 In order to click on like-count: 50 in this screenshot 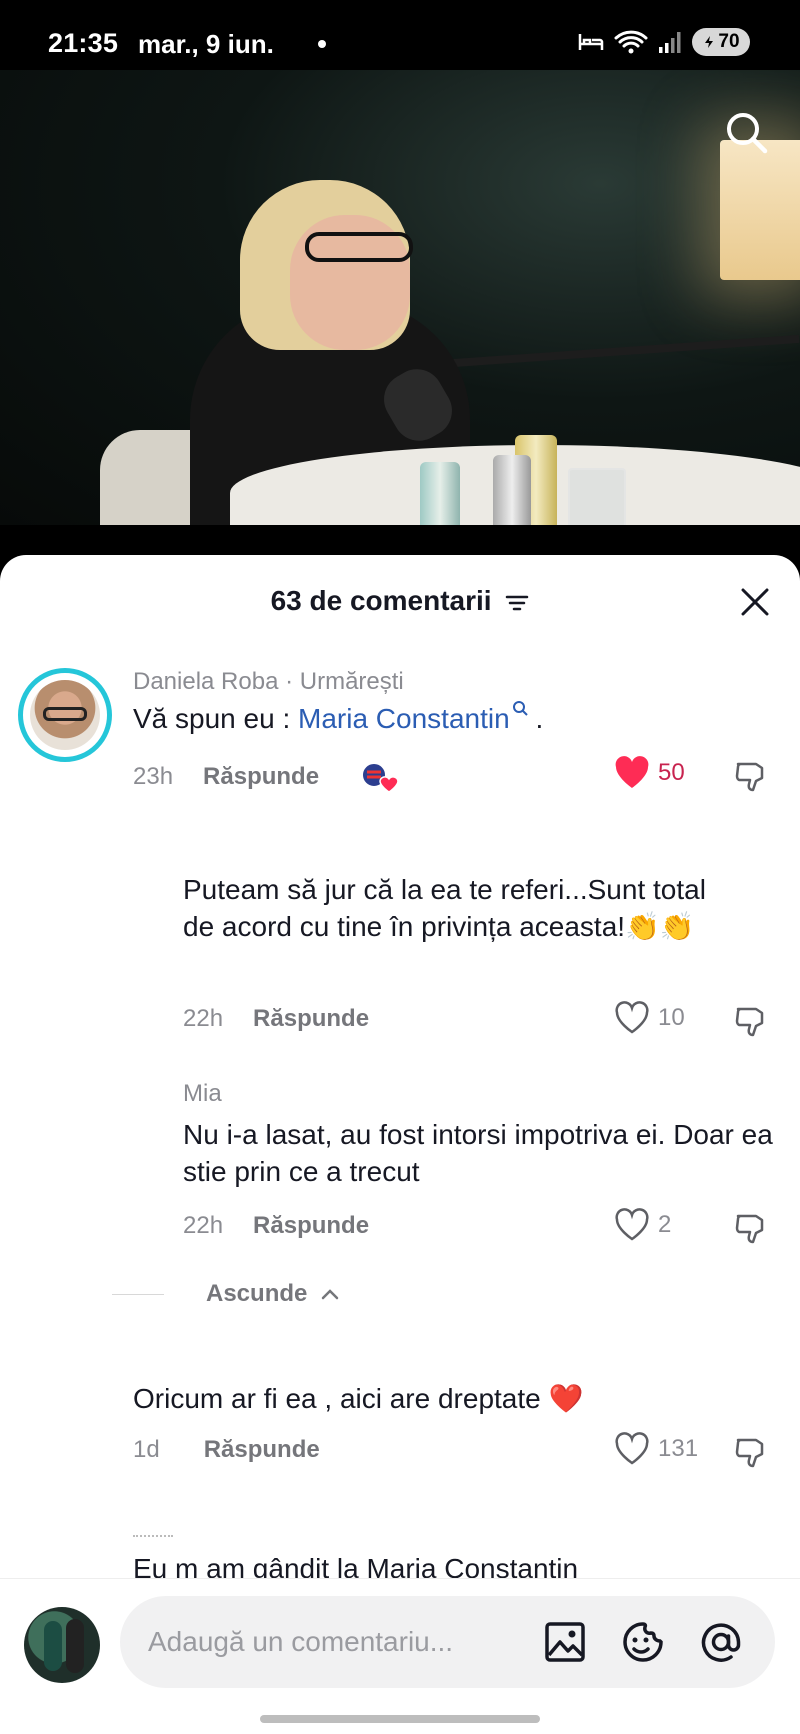, I will do `click(671, 772)`.